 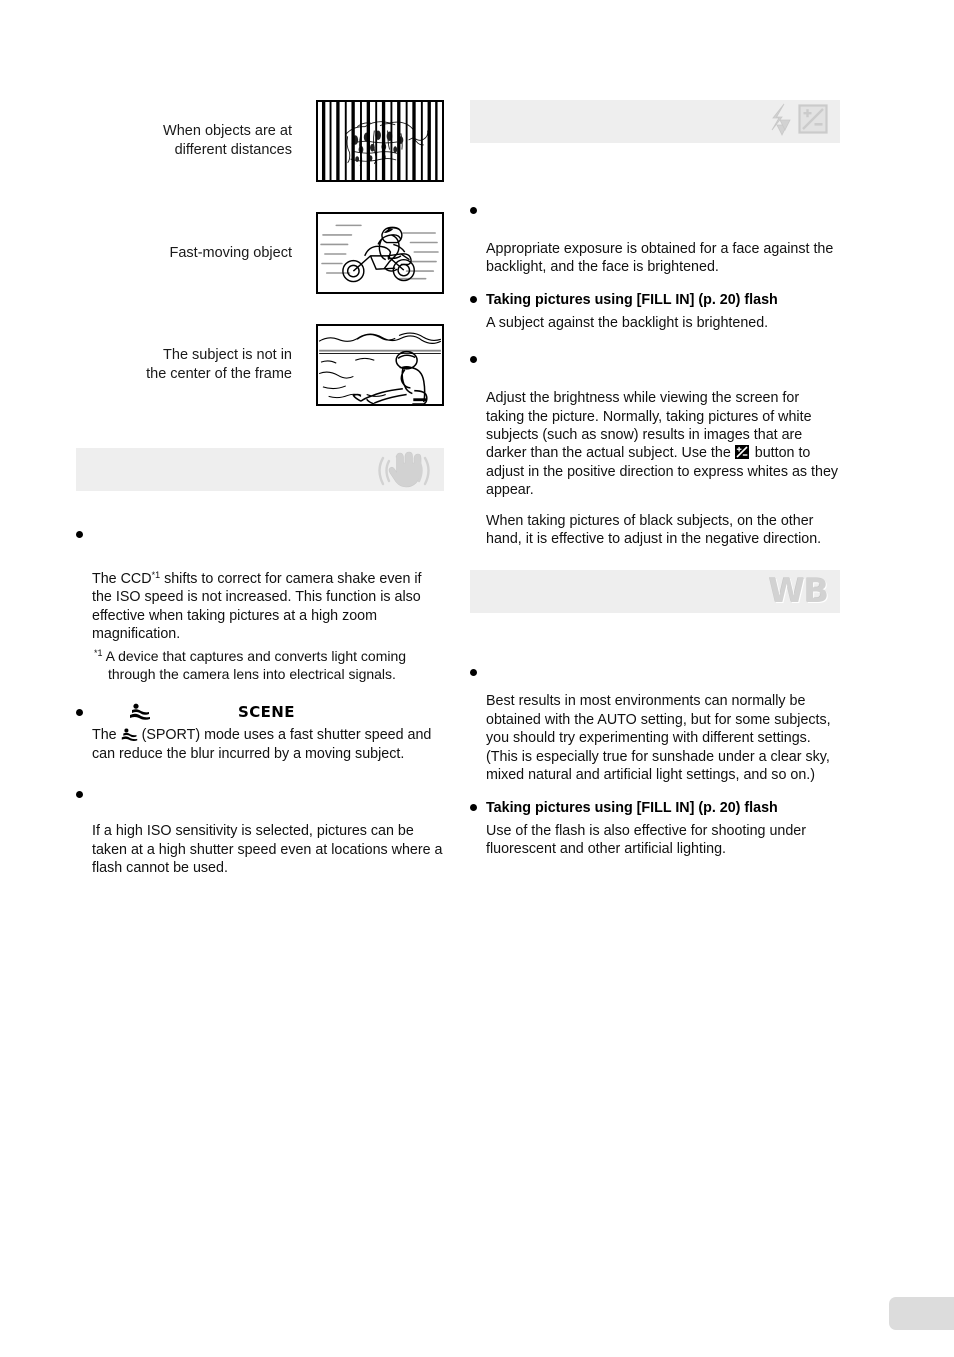 What do you see at coordinates (921, 1313) in the screenshot?
I see `page-tab-marker` at bounding box center [921, 1313].